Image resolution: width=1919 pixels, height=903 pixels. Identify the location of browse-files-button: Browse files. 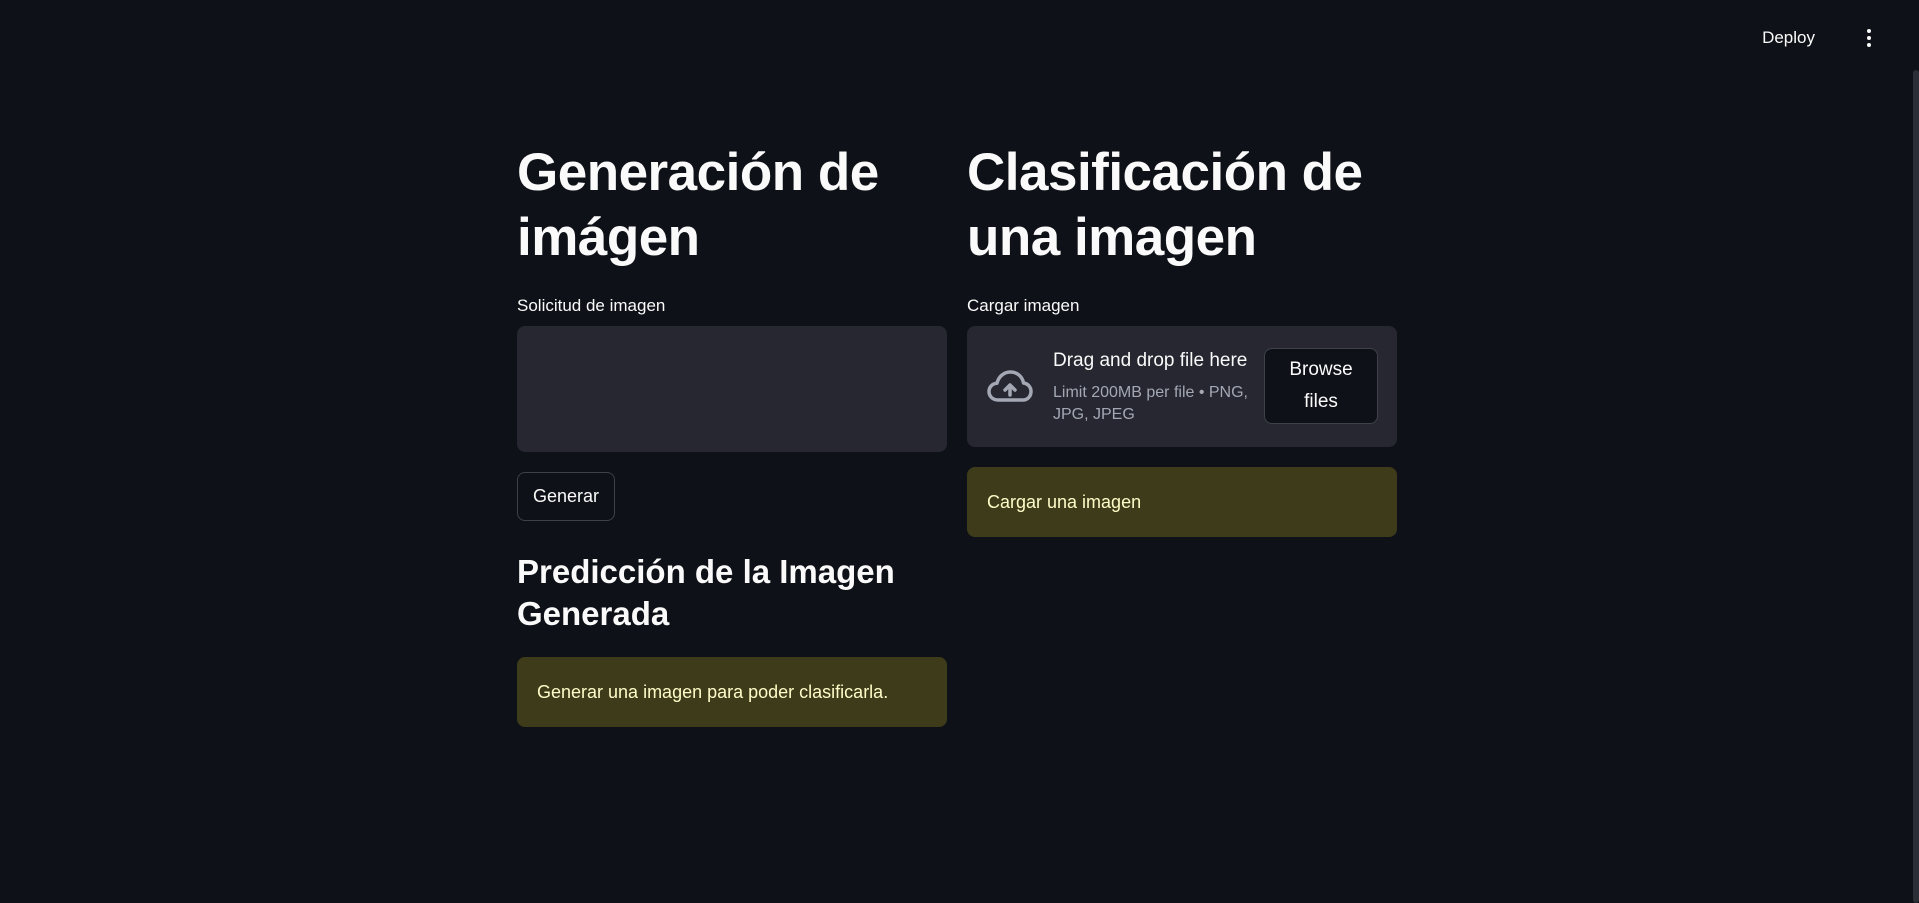
(1321, 386).